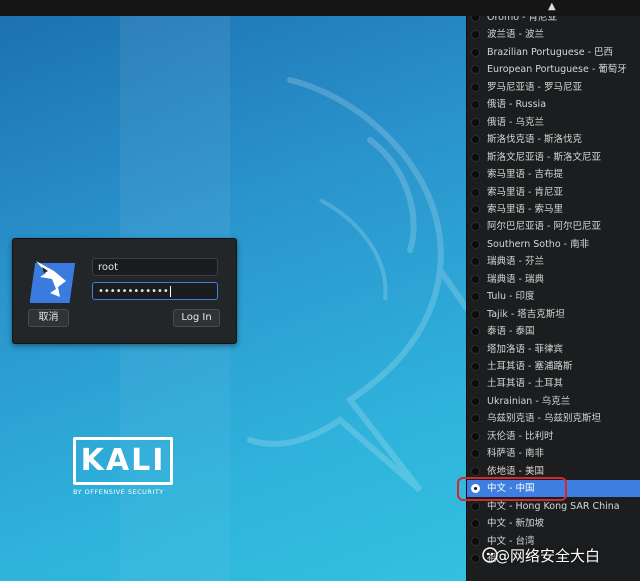  What do you see at coordinates (544, 227) in the screenshot?
I see `language-menu-item-label: 阿尔巴尼亚语 - 阿尔巴尼亚` at bounding box center [544, 227].